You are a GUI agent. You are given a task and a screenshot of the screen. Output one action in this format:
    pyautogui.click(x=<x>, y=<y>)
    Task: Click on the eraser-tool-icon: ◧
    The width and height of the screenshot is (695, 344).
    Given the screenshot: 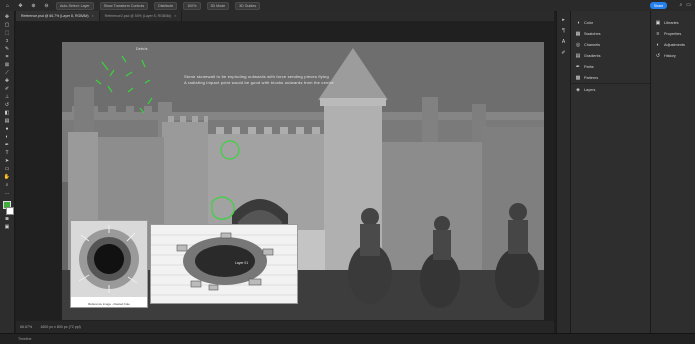 What is the action you would take?
    pyautogui.click(x=7, y=113)
    